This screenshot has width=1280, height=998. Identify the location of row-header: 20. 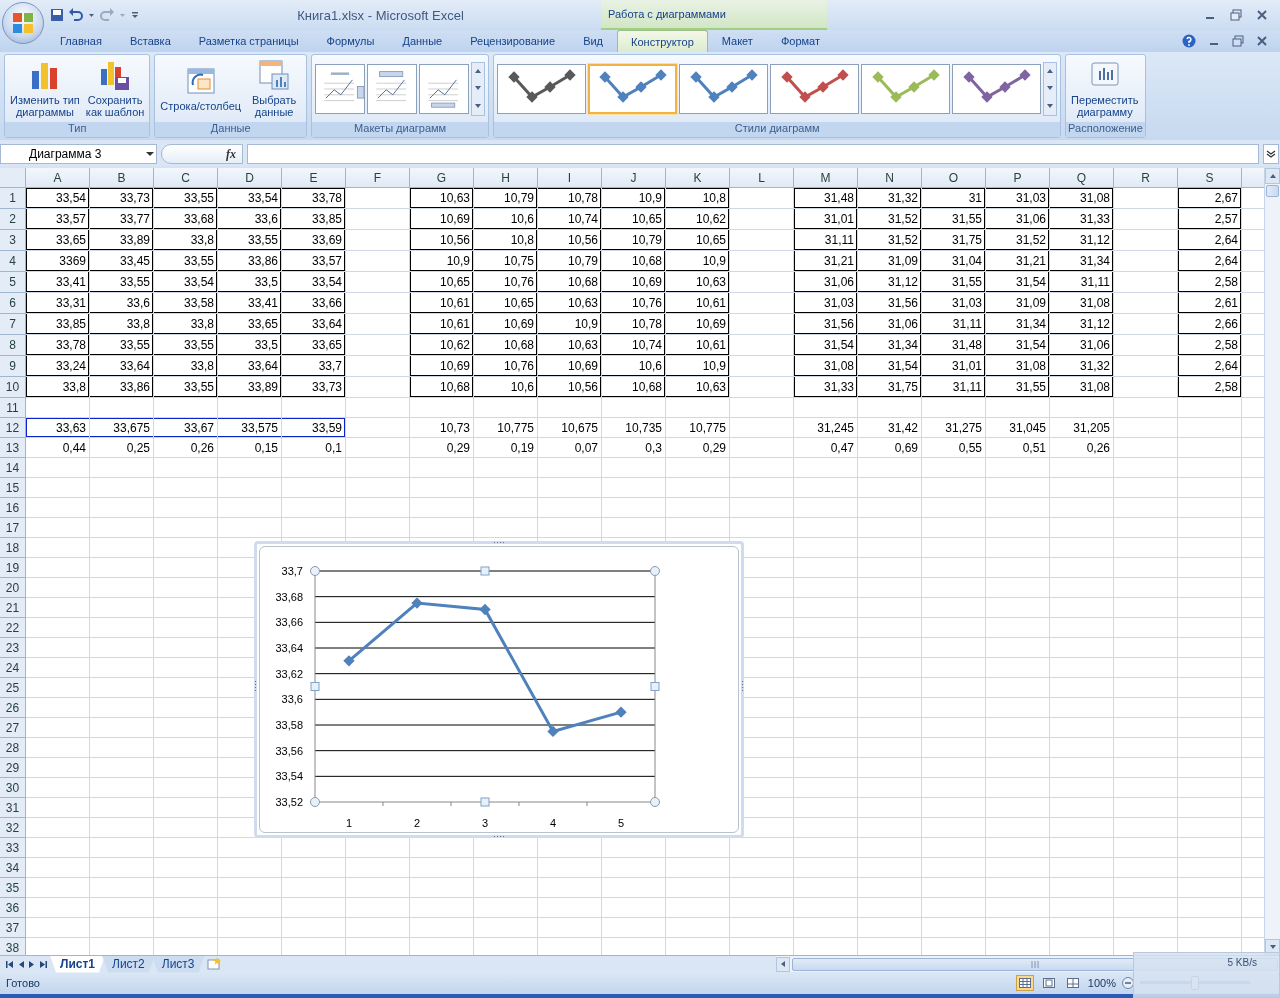
(13, 588).